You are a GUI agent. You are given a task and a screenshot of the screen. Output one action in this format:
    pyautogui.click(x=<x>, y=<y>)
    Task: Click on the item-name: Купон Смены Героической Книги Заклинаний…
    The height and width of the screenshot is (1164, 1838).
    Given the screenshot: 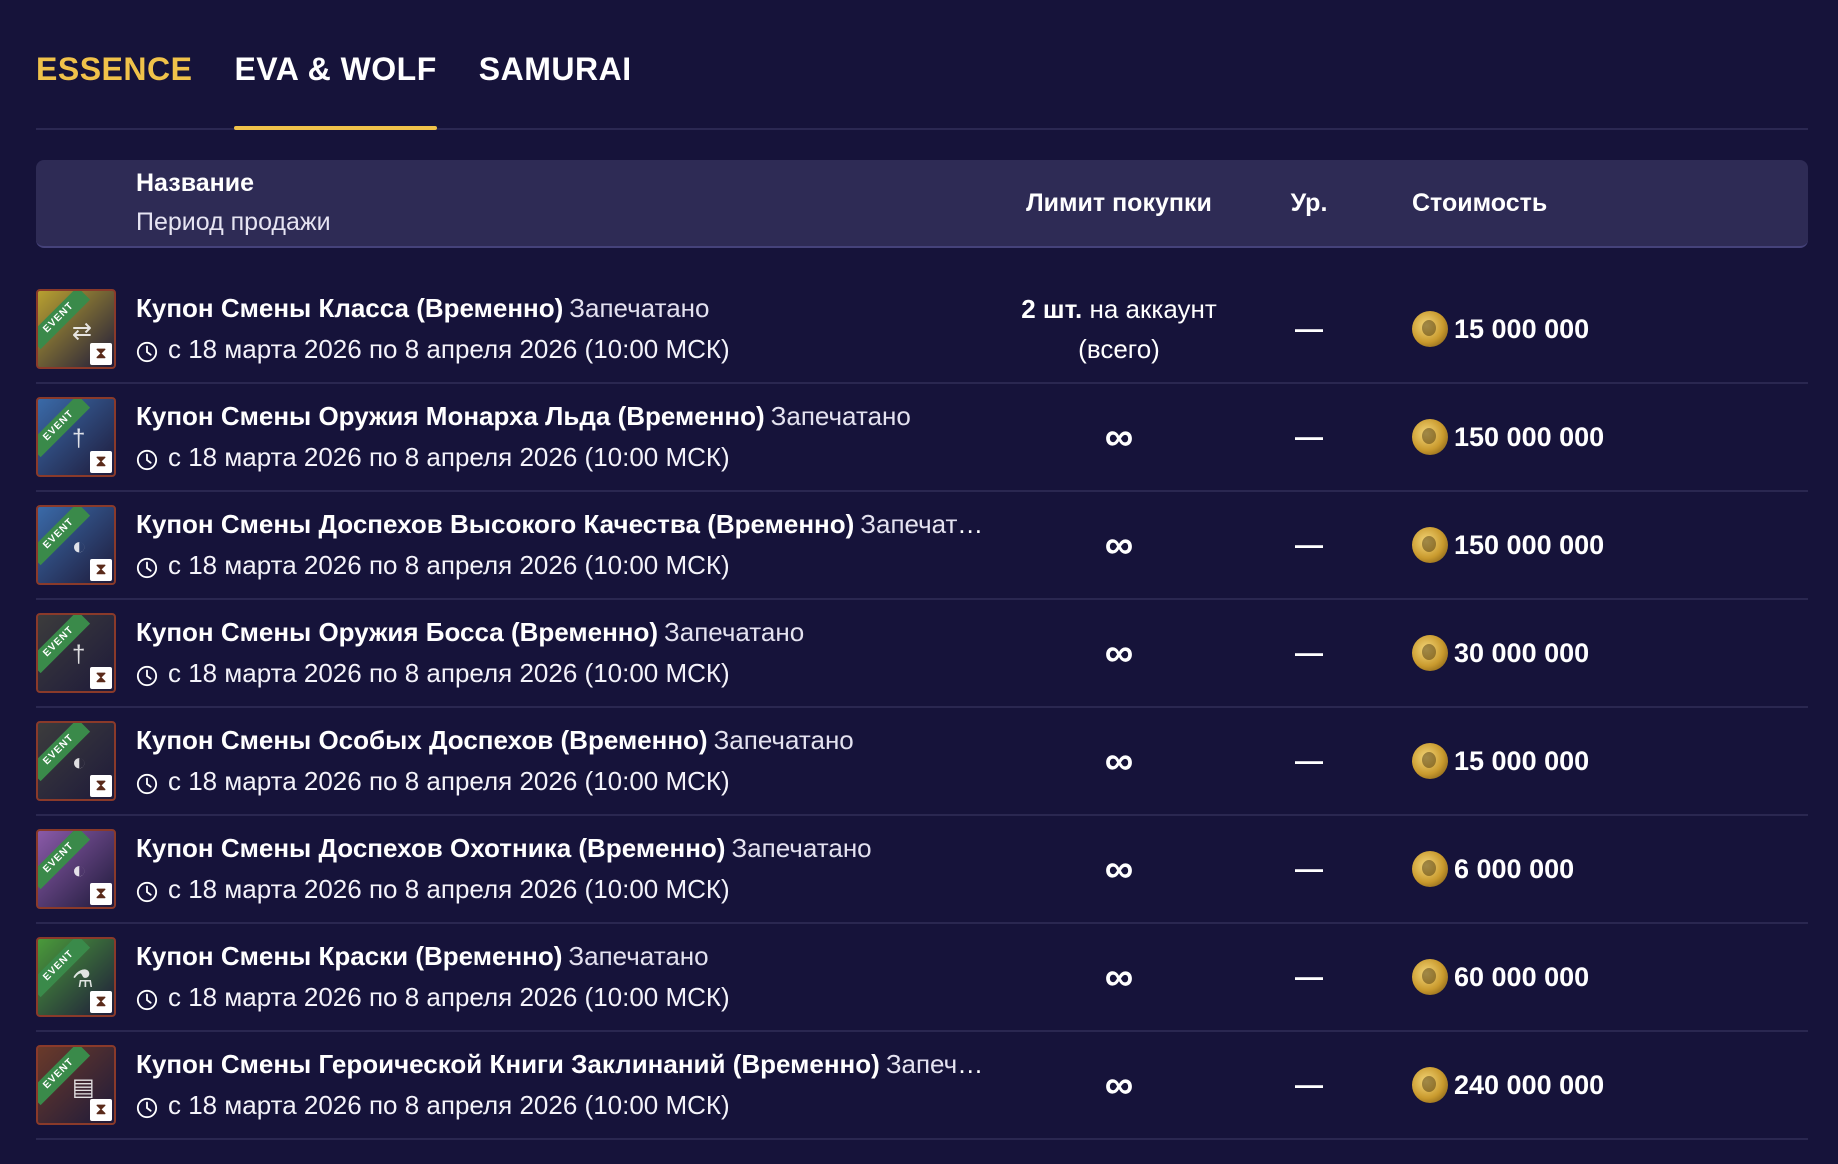 What is the action you would take?
    pyautogui.click(x=508, y=1064)
    